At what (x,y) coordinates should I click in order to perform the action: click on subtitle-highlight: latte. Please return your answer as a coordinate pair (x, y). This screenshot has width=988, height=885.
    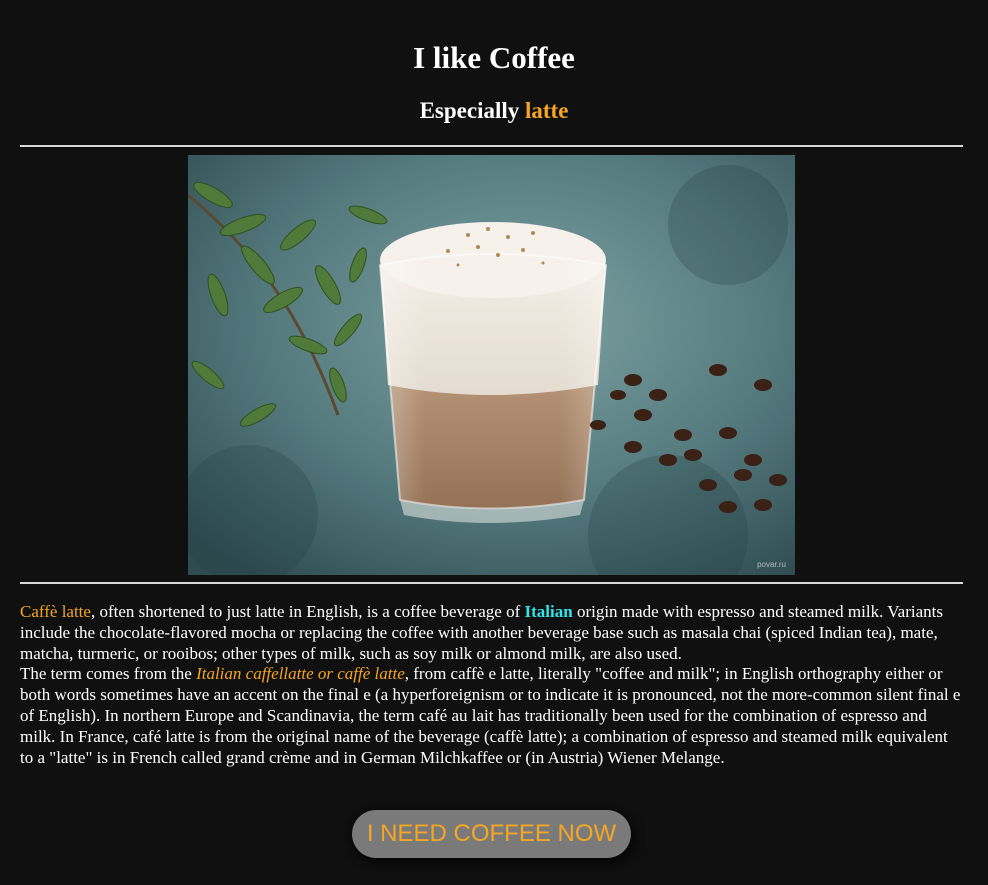
    Looking at the image, I should click on (547, 110).